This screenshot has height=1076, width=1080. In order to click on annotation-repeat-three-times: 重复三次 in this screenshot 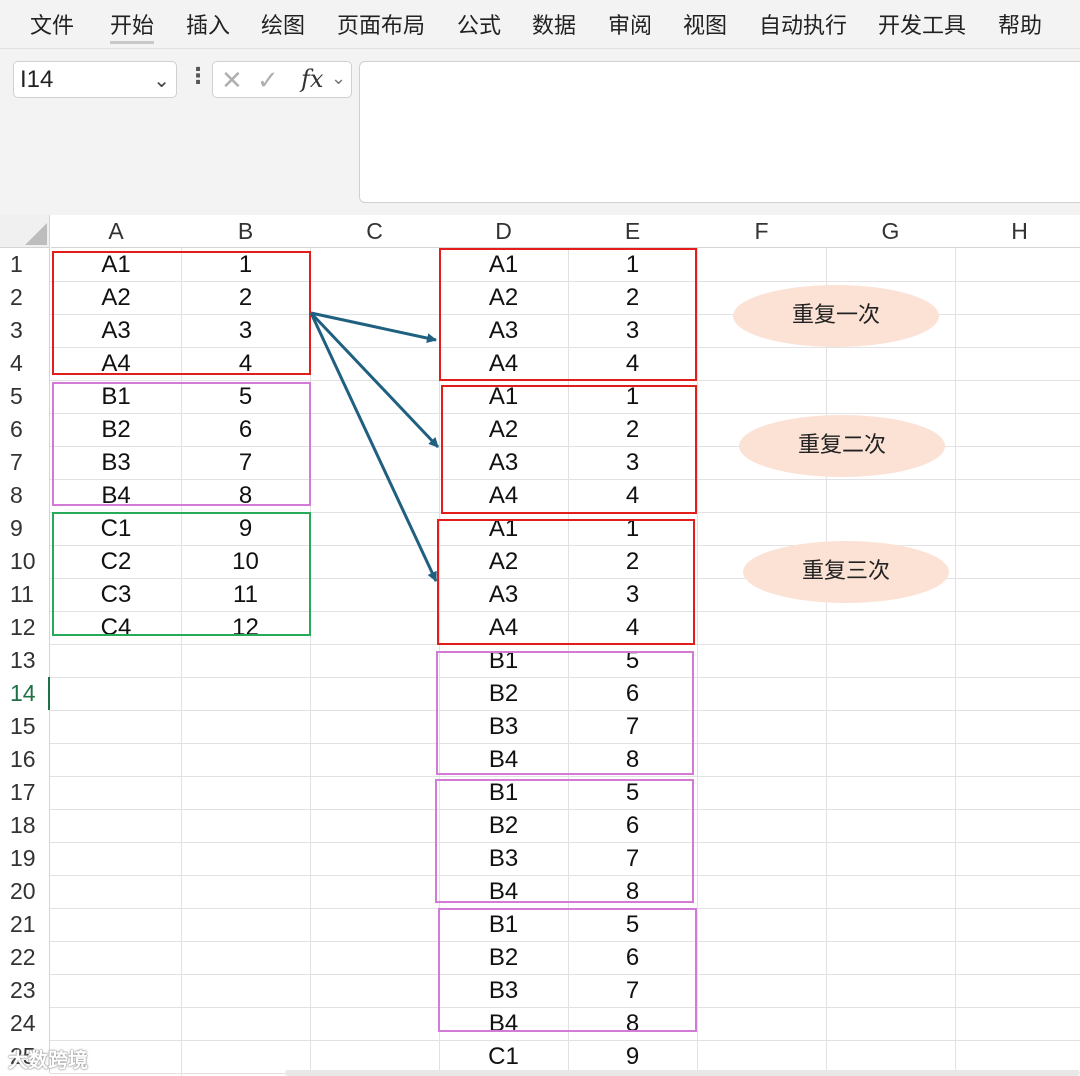, I will do `click(846, 572)`.